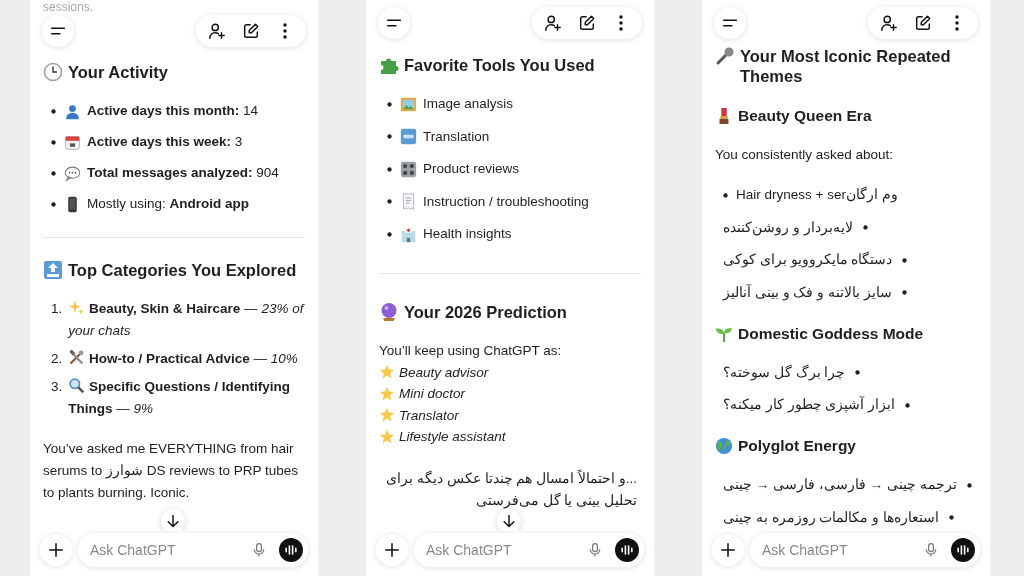  I want to click on list-item-text: Active days this week: 3, so click(165, 142).